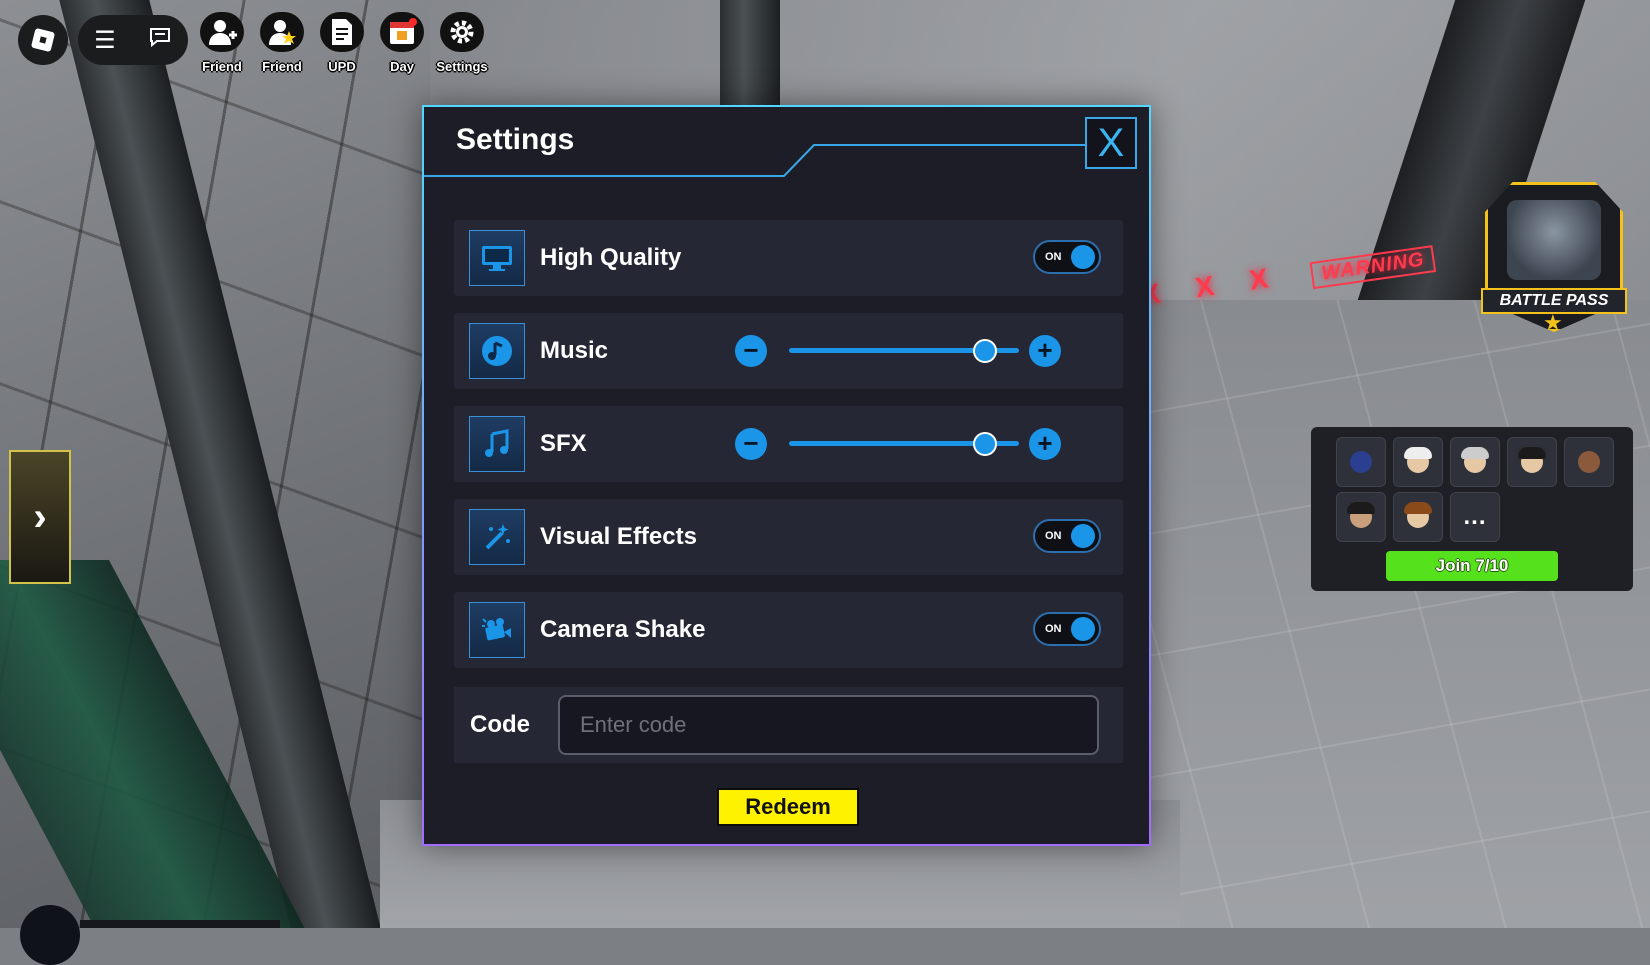 Image resolution: width=1650 pixels, height=965 pixels. I want to click on add-friend-icon, so click(222, 32).